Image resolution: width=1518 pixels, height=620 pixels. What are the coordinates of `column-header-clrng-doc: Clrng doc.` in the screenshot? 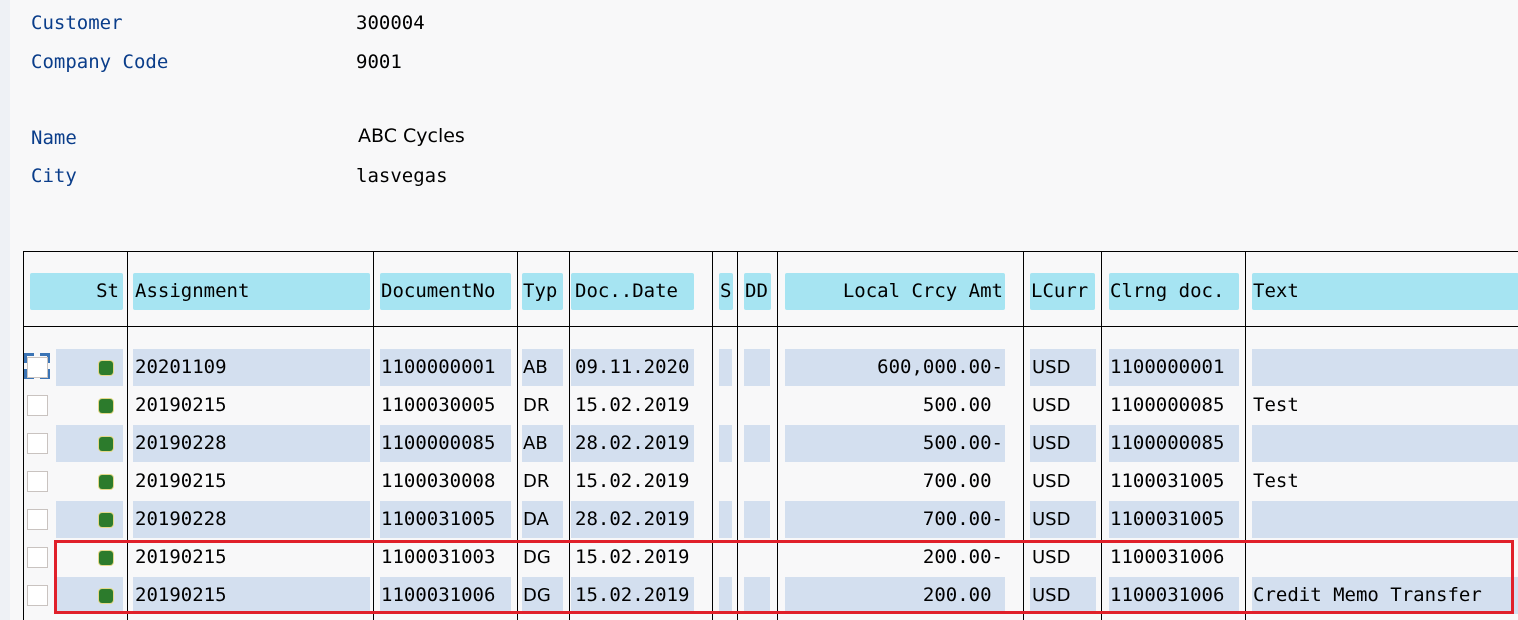 It's located at (1174, 291).